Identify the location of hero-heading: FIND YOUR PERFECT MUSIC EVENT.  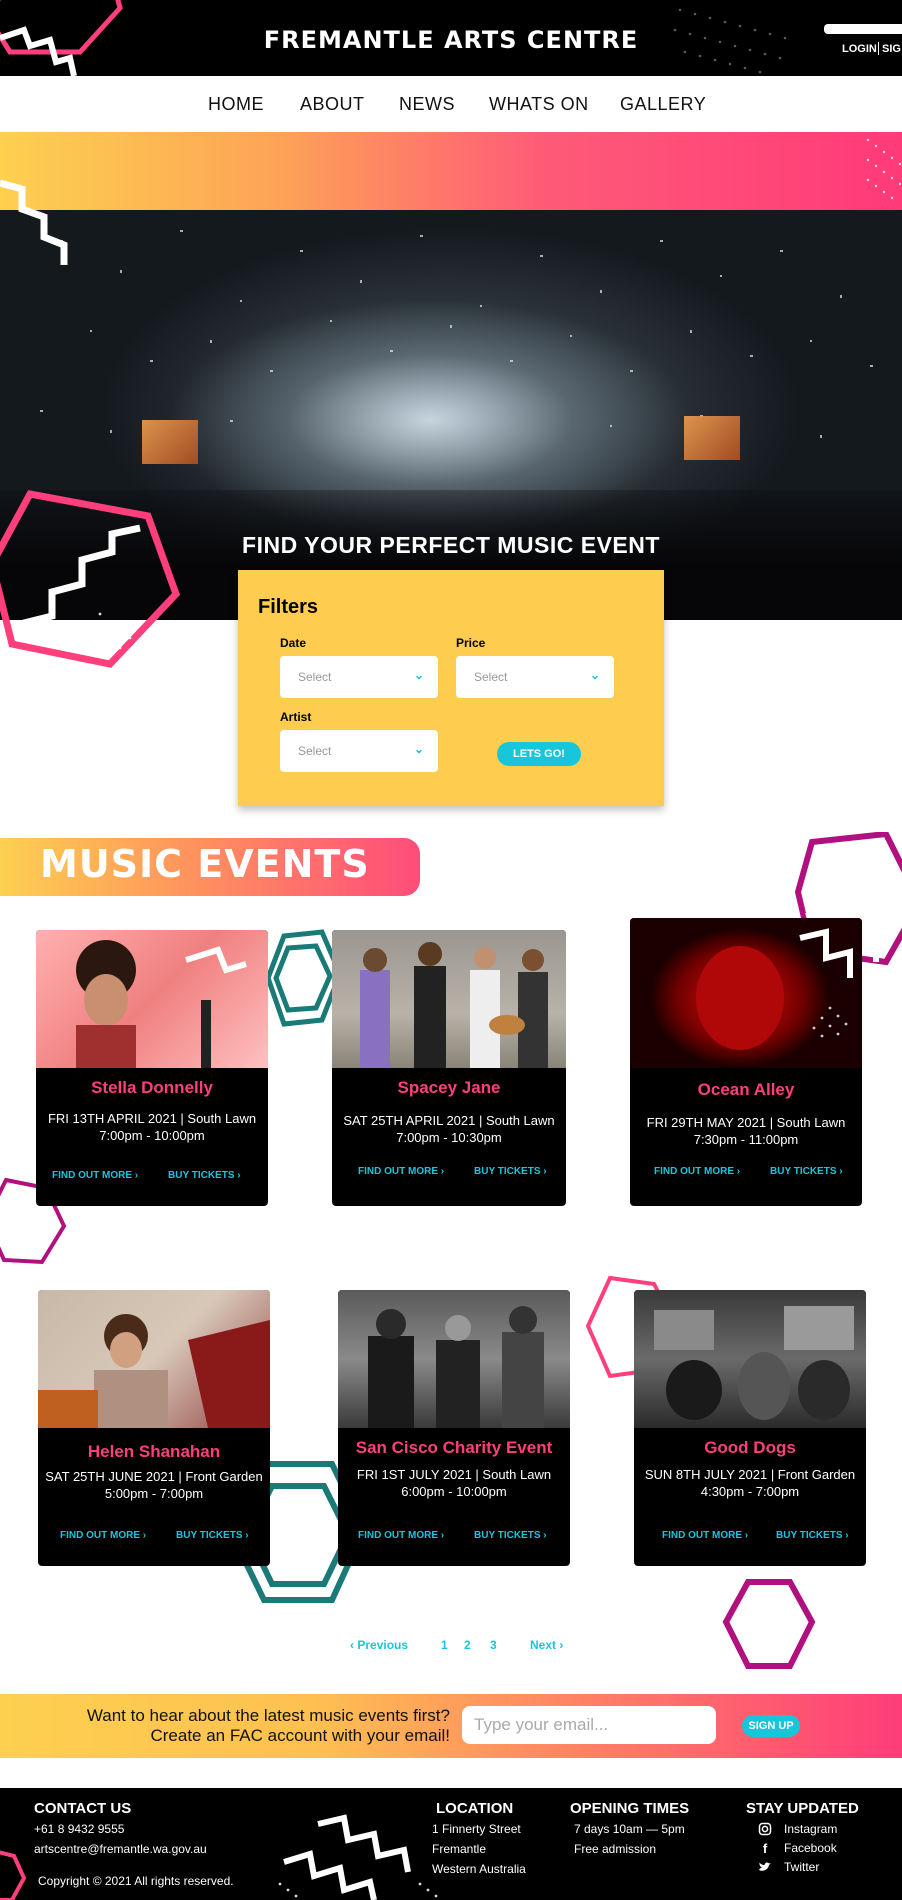
(451, 545).